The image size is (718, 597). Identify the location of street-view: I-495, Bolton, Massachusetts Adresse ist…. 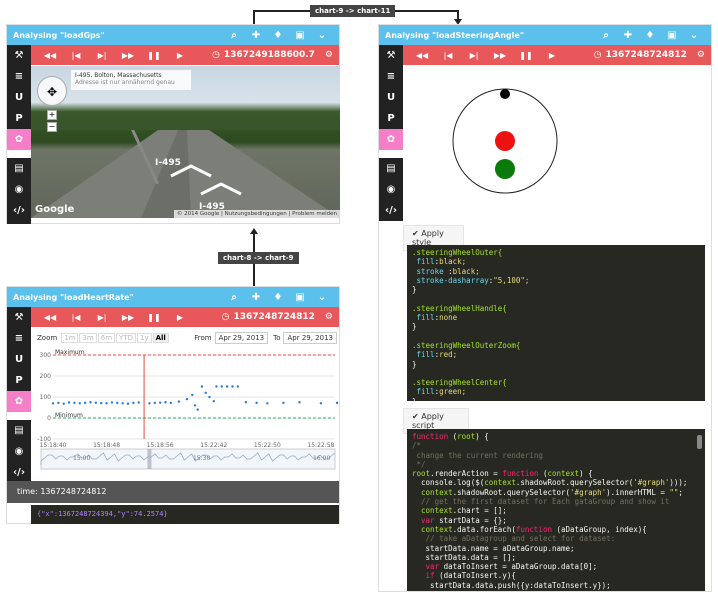
(185, 142).